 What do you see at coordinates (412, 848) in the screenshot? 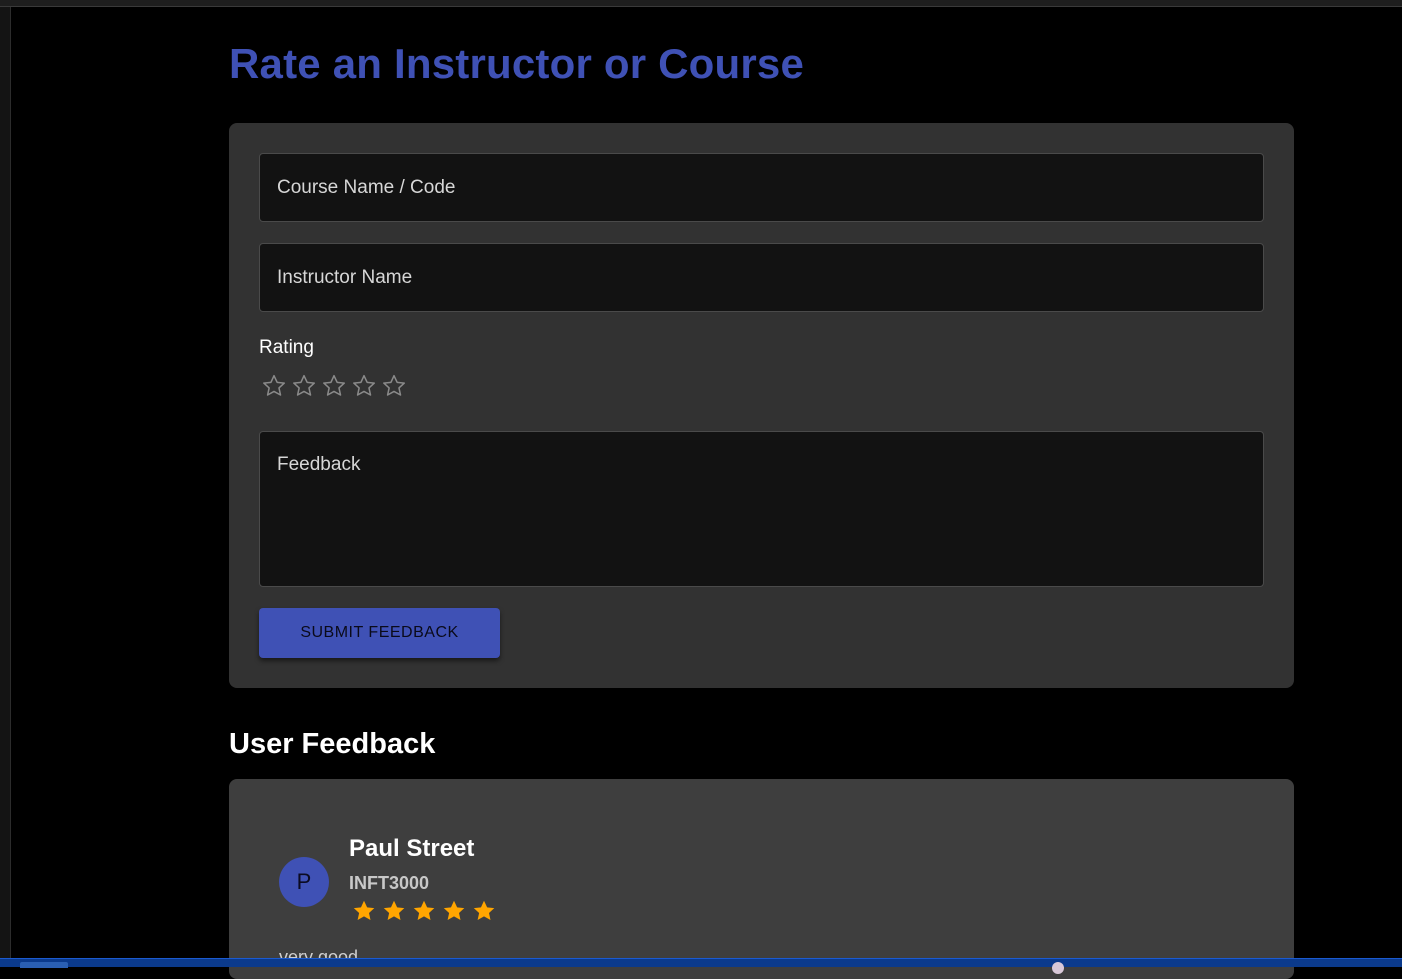
I see `feedback-author-name: Paul Street` at bounding box center [412, 848].